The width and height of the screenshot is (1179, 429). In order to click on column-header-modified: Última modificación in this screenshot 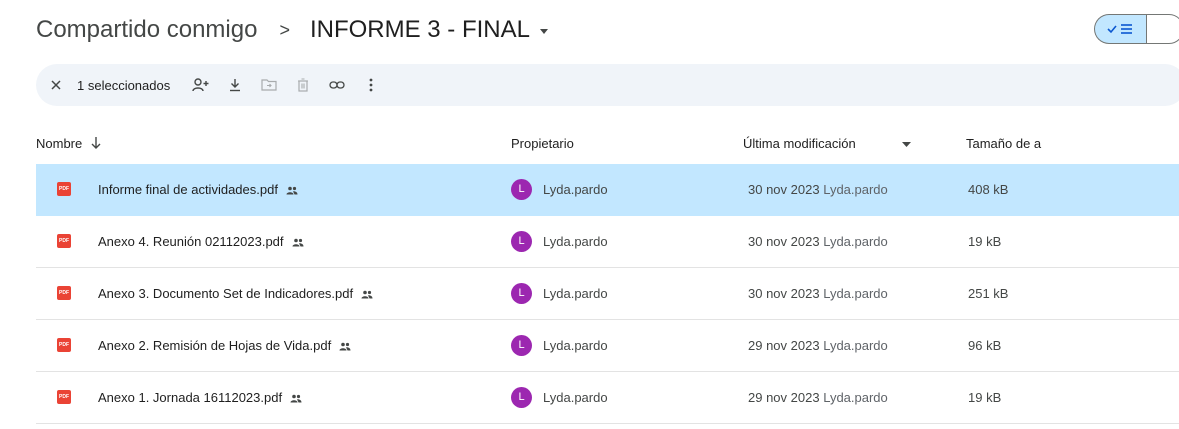, I will do `click(799, 143)`.